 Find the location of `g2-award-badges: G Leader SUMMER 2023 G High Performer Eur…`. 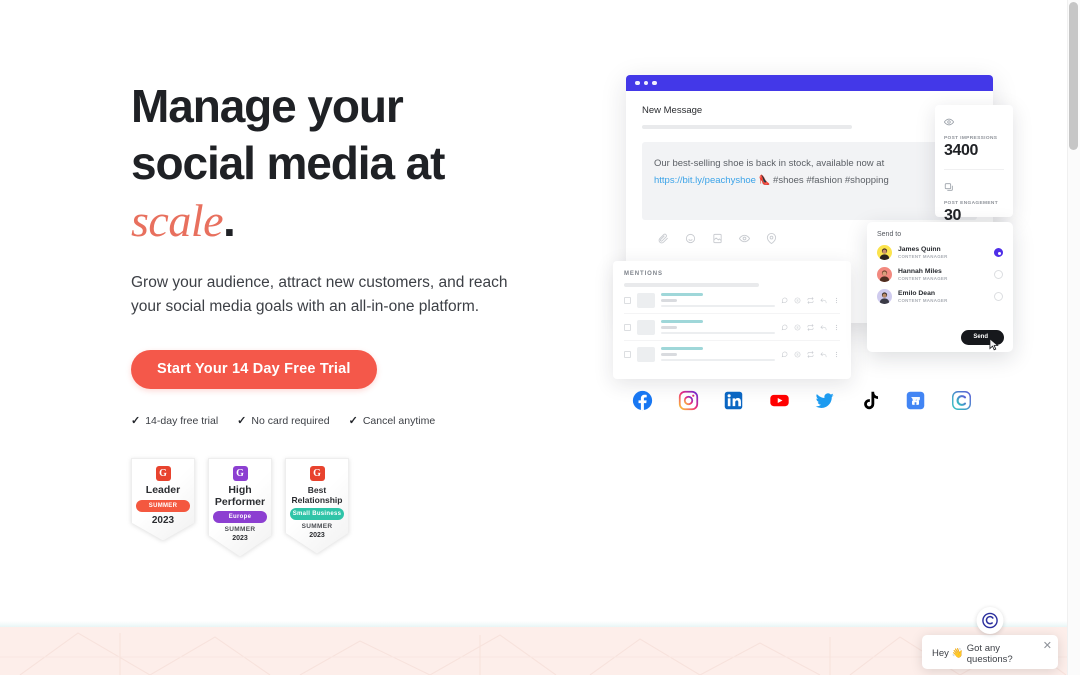

g2-award-badges: G Leader SUMMER 2023 G High Performer Eur… is located at coordinates (346, 507).